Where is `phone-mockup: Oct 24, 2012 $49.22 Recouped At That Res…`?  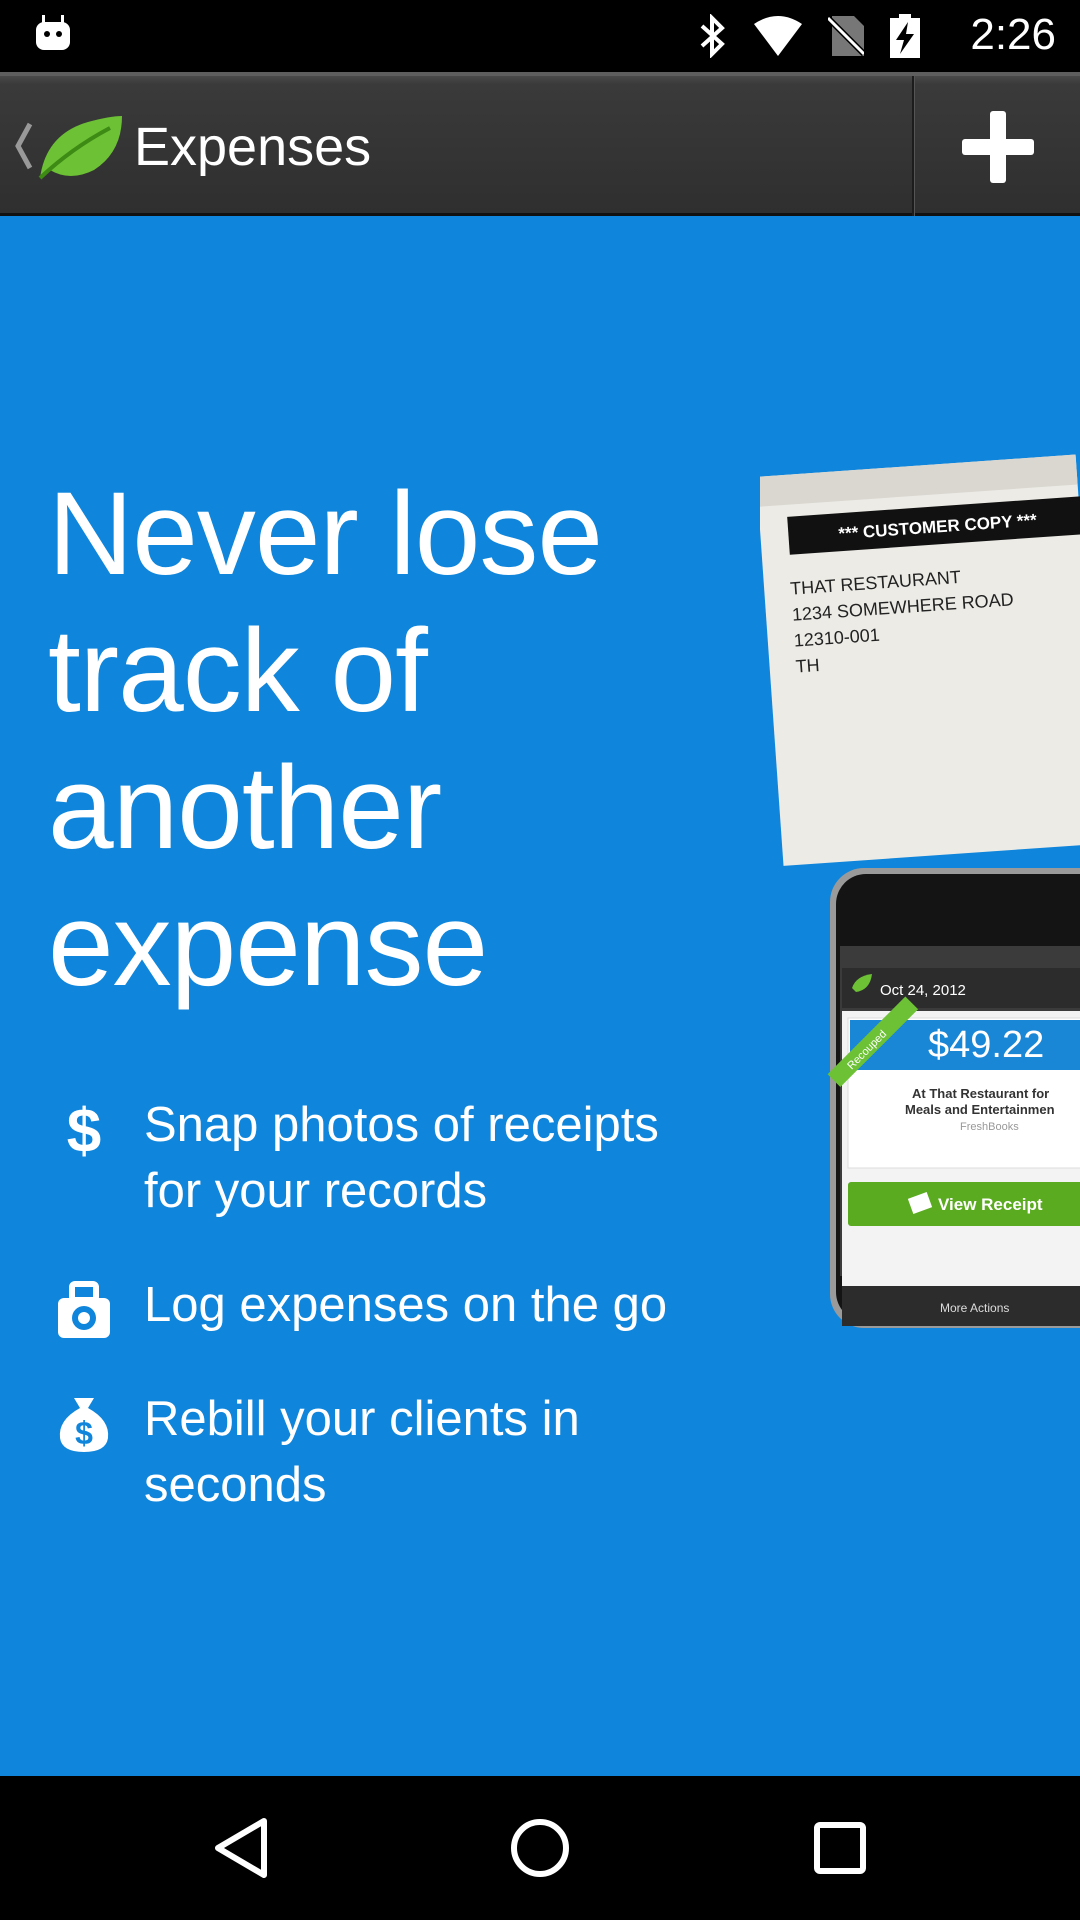 phone-mockup: Oct 24, 2012 $49.22 Recouped At That Res… is located at coordinates (953, 1098).